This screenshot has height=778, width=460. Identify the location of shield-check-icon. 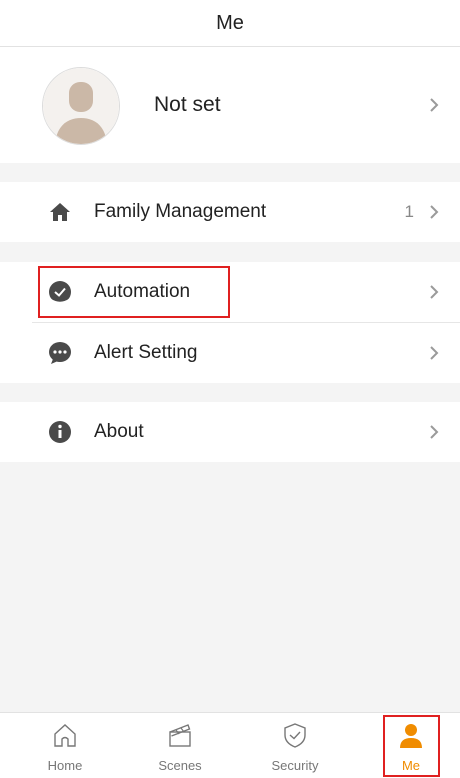
(295, 735).